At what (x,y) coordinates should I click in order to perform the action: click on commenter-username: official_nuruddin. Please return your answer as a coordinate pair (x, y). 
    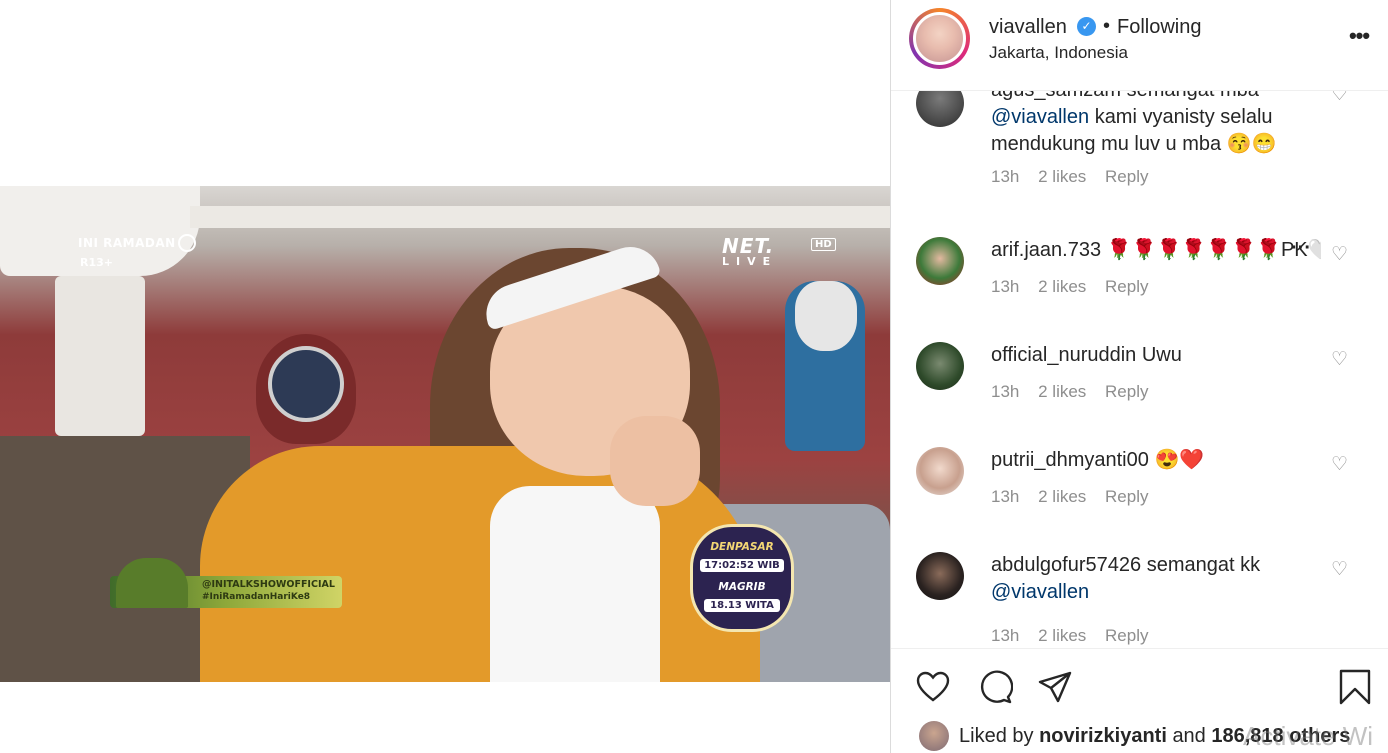
    Looking at the image, I should click on (1063, 355).